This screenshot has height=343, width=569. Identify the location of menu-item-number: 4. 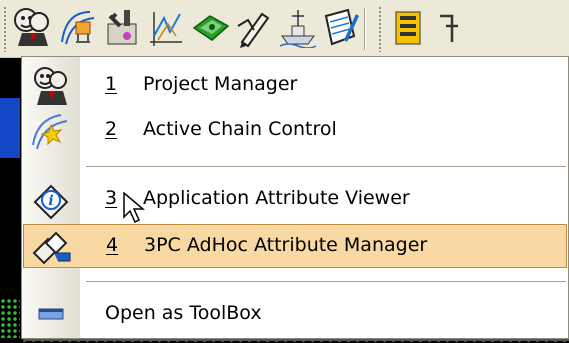
(112, 245).